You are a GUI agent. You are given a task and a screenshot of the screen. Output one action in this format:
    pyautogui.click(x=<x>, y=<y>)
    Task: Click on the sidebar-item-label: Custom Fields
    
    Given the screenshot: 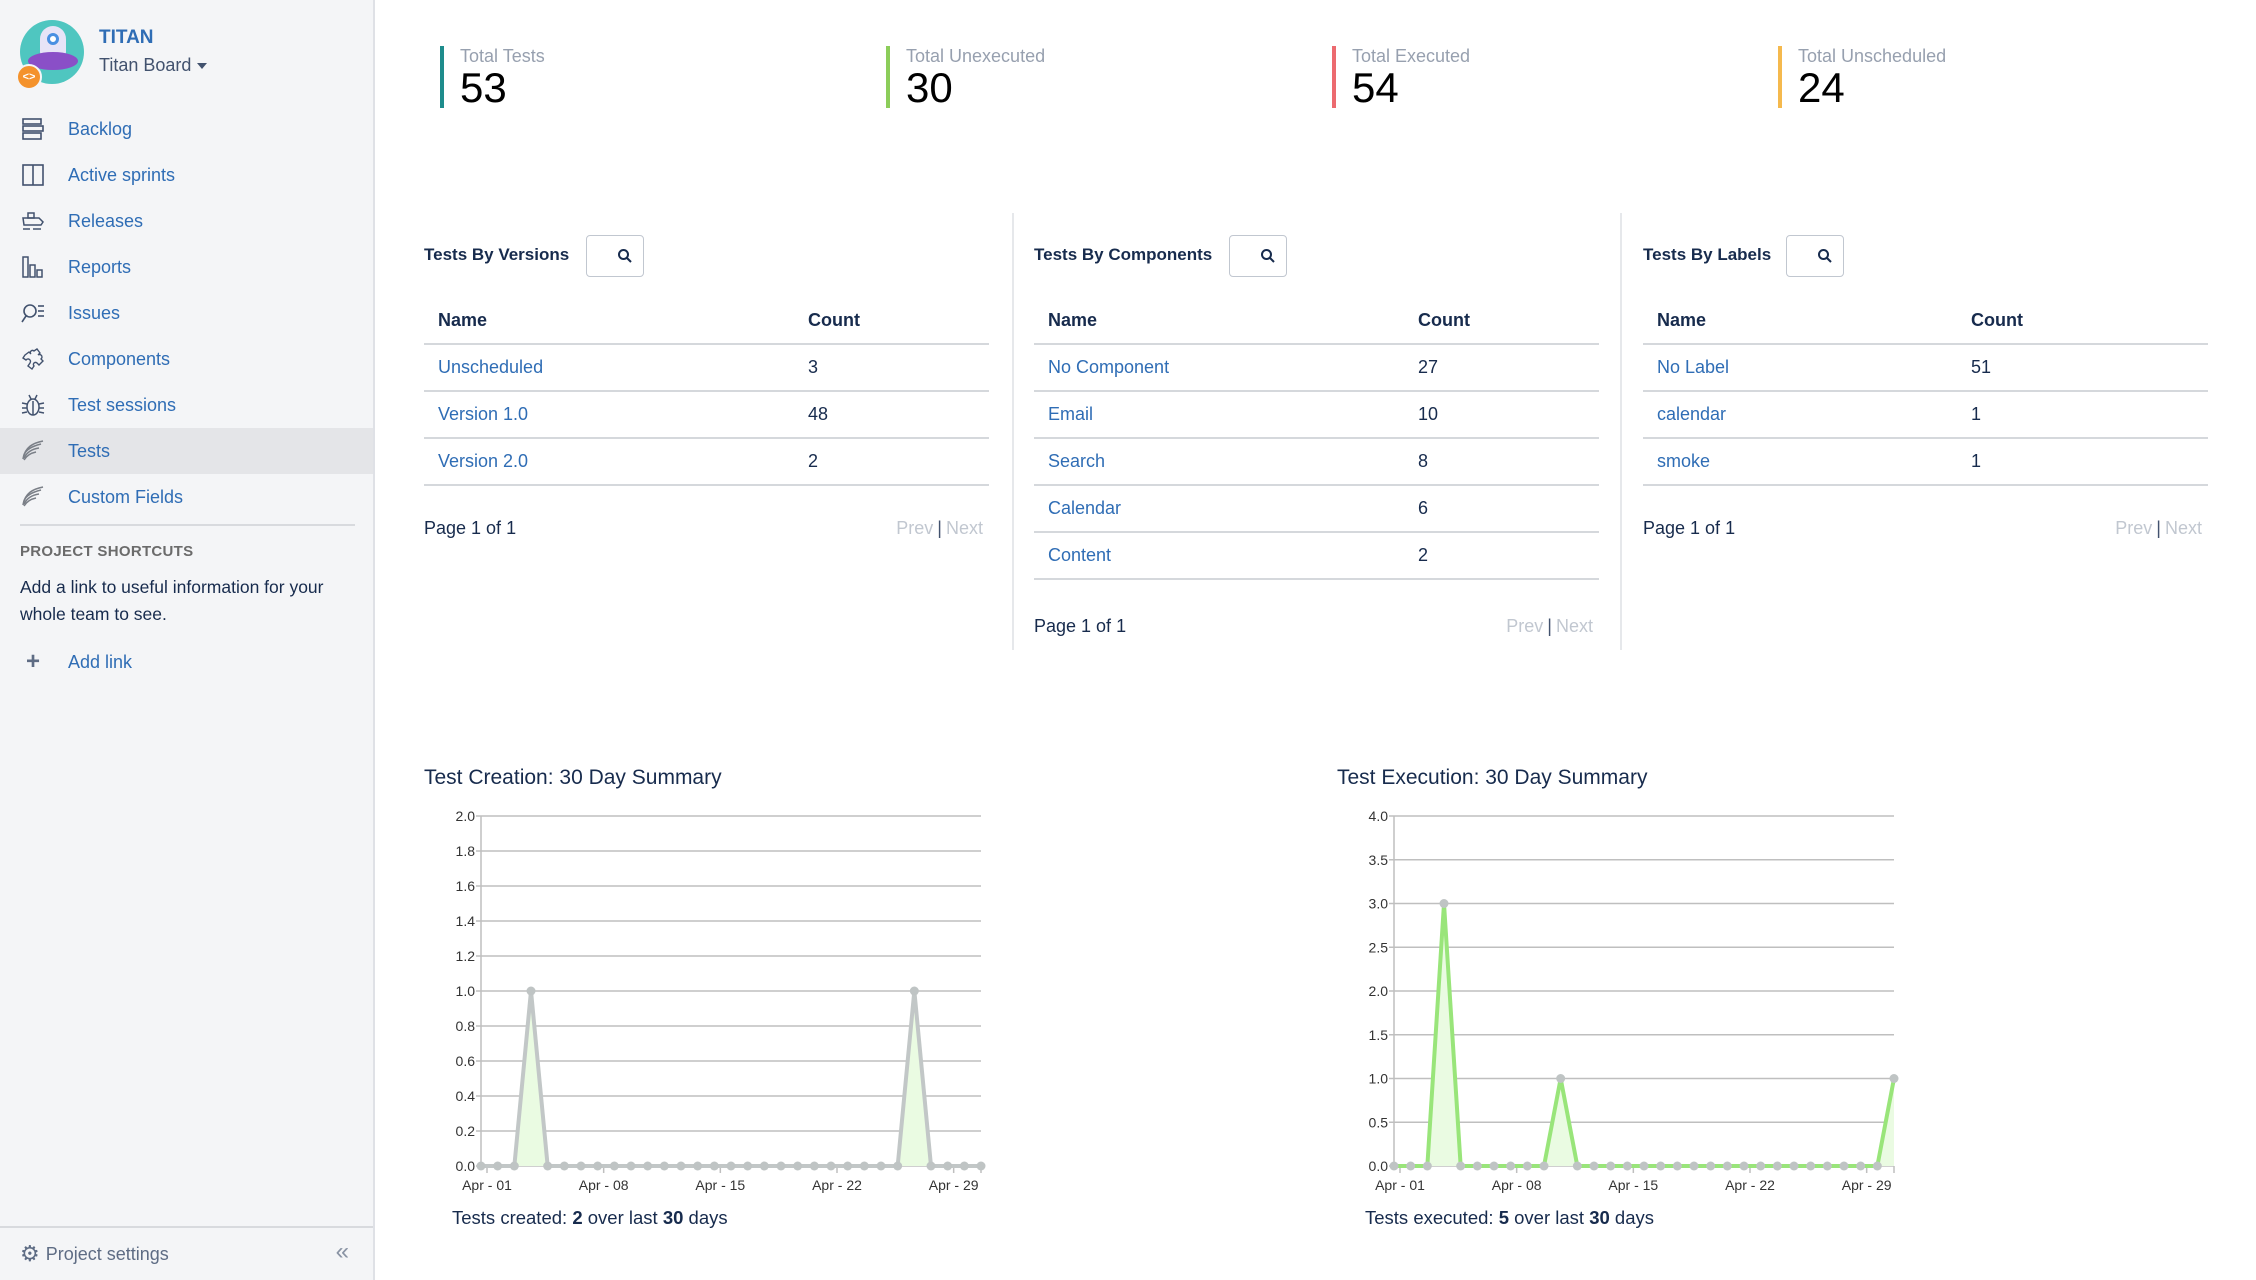 What is the action you would take?
    pyautogui.click(x=126, y=496)
    